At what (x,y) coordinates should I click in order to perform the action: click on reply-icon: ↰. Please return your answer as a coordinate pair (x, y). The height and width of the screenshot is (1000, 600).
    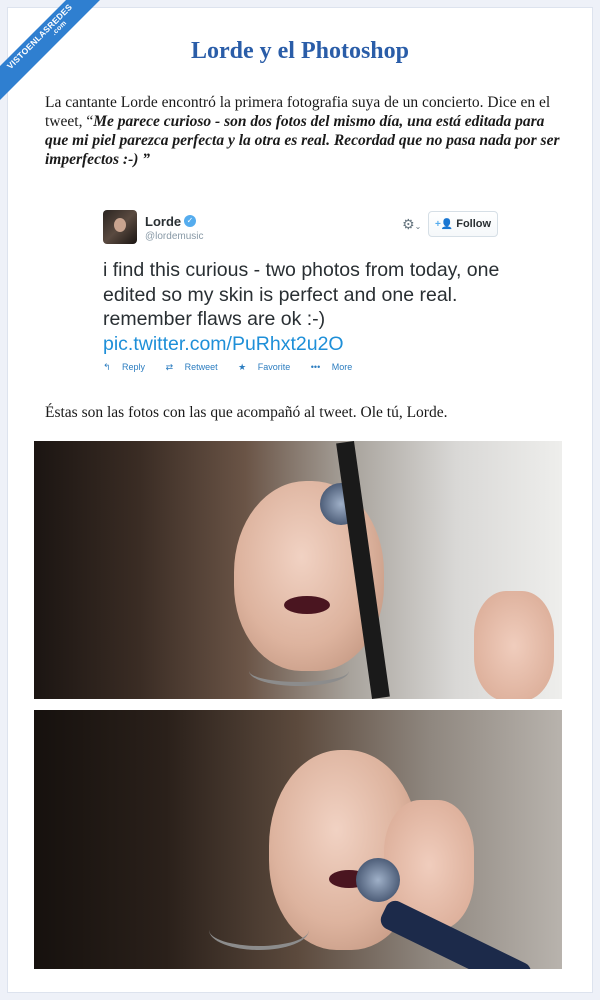
    Looking at the image, I should click on (108, 367).